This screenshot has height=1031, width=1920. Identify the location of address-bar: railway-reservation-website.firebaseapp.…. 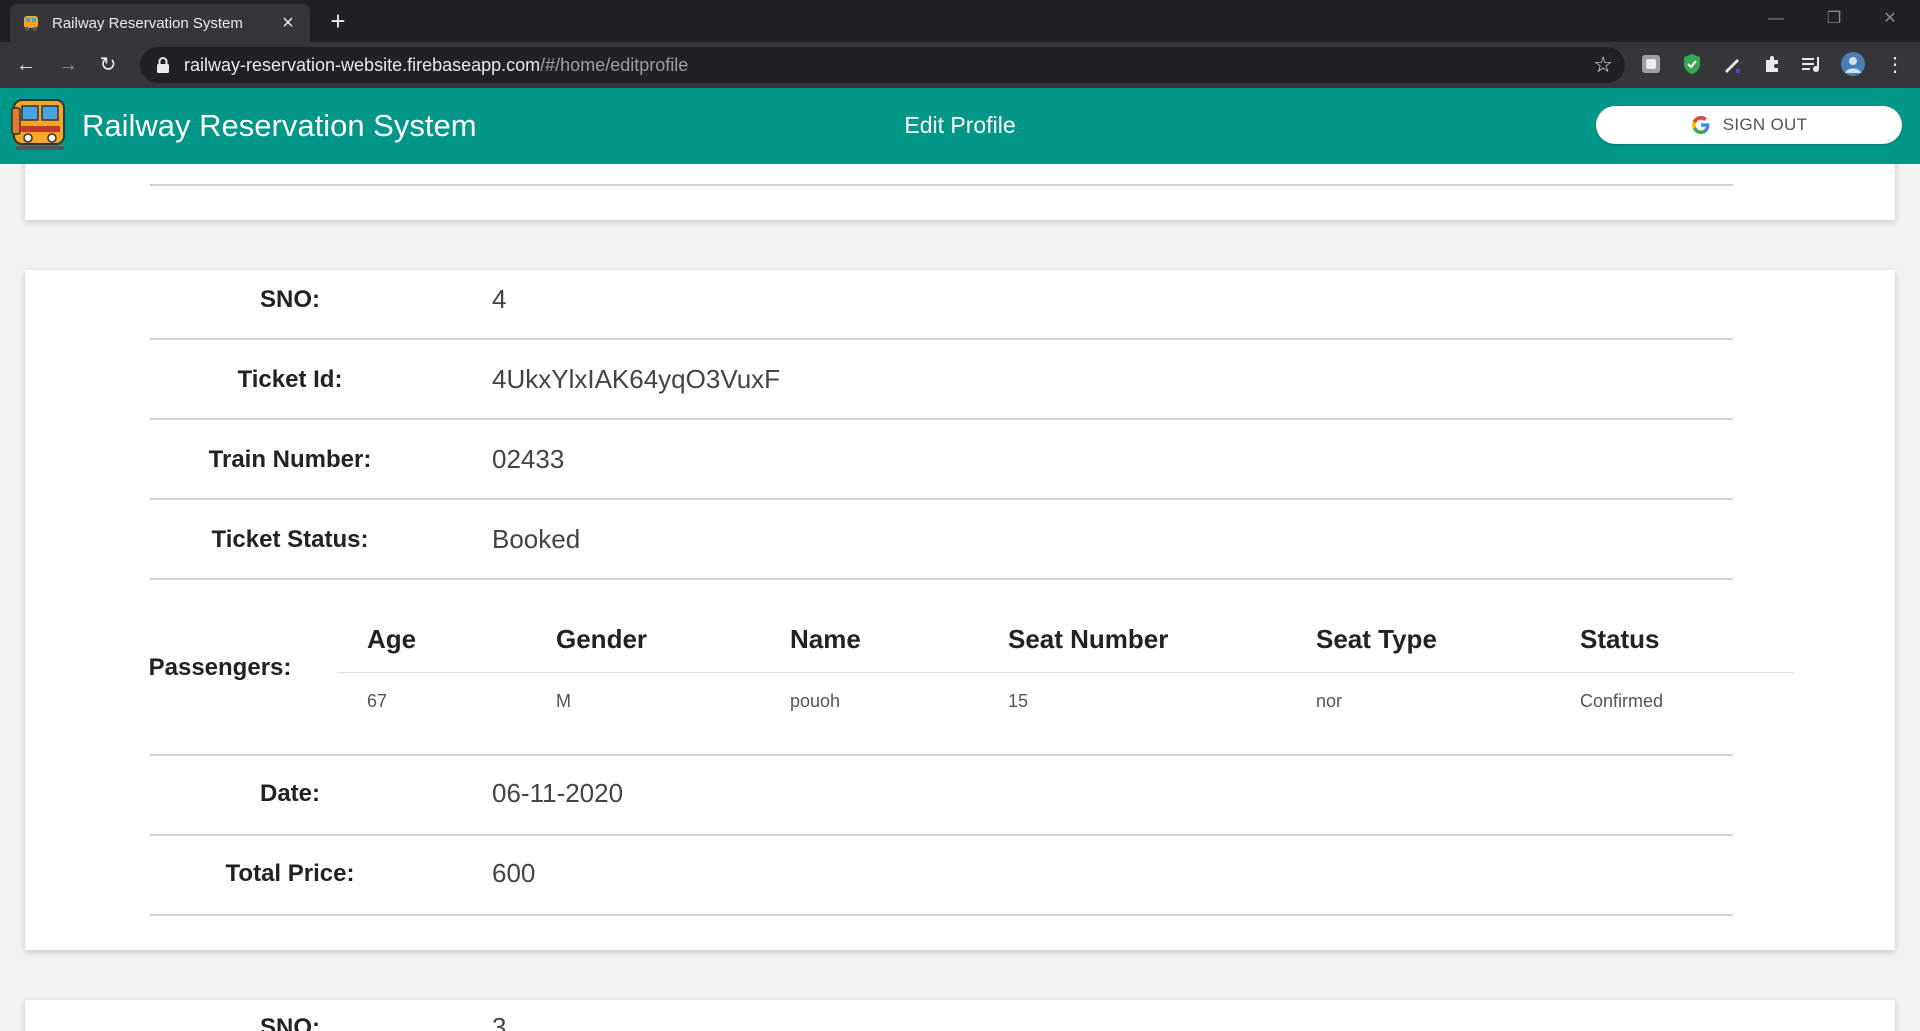
(882, 65).